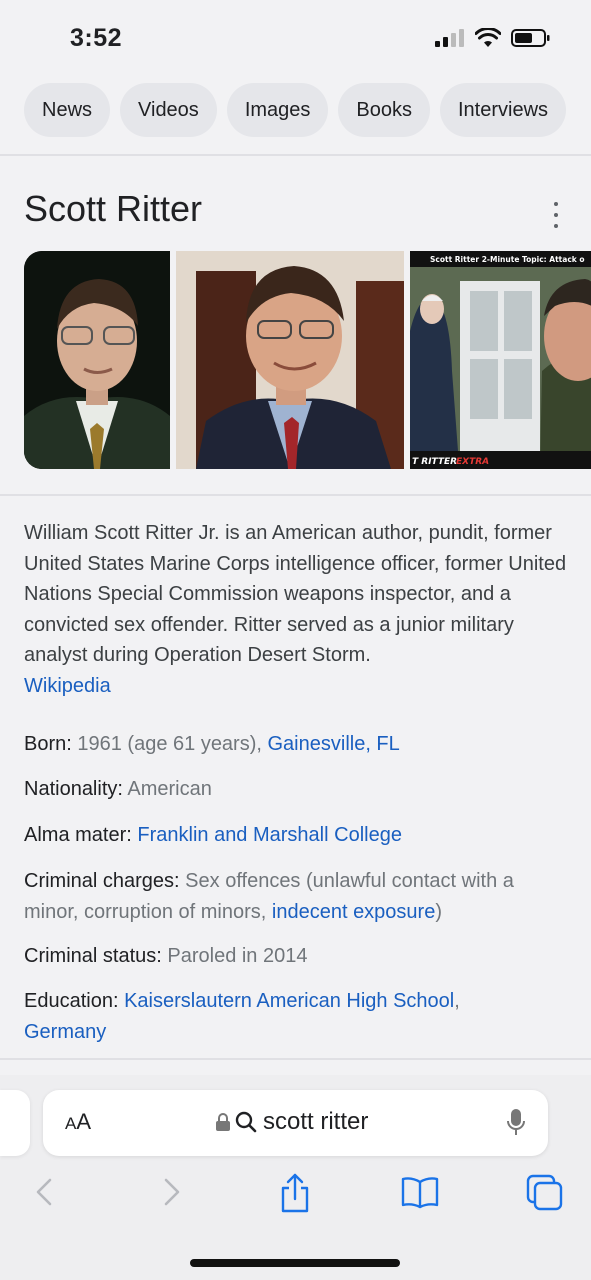 This screenshot has height=1280, width=591. Describe the element at coordinates (296, 789) in the screenshot. I see `fact-nationality: Nationality: American` at that location.